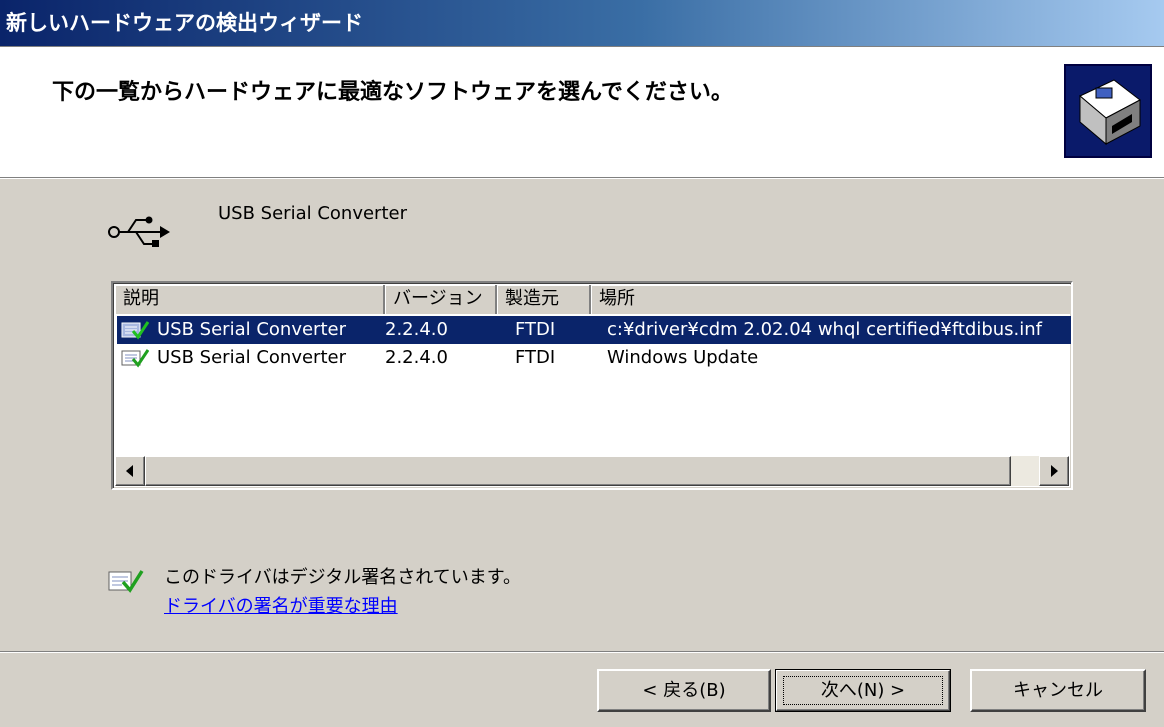 This screenshot has width=1164, height=727. What do you see at coordinates (582, 23) in the screenshot?
I see `window-title: 新しいハードウェアの検出ウィザード` at bounding box center [582, 23].